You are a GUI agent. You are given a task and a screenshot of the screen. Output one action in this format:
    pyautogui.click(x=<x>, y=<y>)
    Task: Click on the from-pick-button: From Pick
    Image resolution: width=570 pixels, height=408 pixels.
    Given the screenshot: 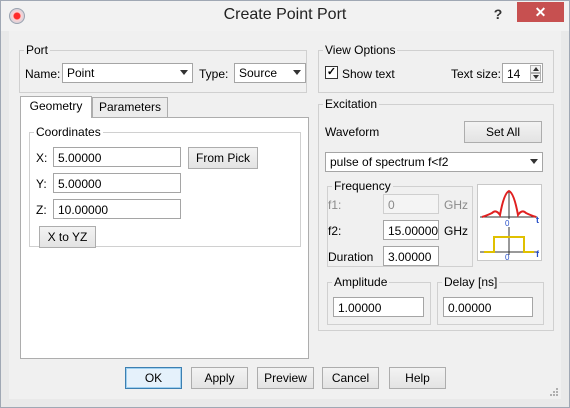 What is the action you would take?
    pyautogui.click(x=223, y=158)
    